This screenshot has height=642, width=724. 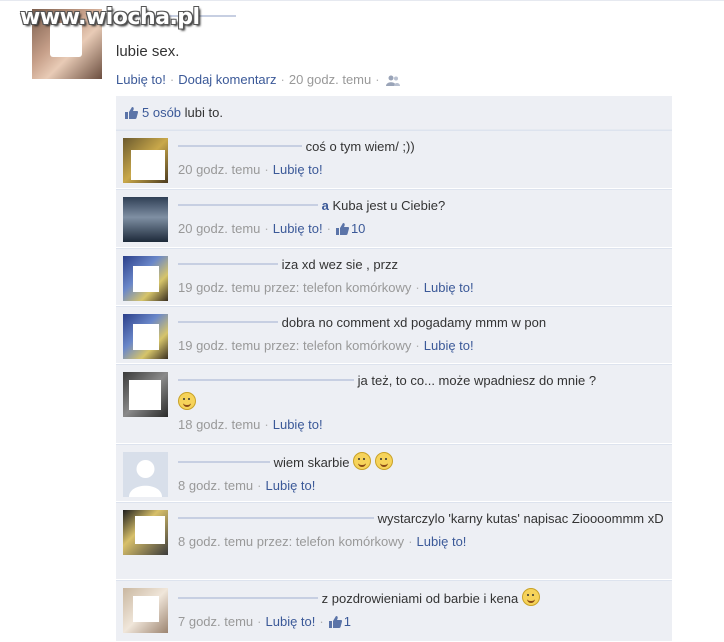 I want to click on comment-text: coś o tym wiem/ ;)), so click(x=360, y=146).